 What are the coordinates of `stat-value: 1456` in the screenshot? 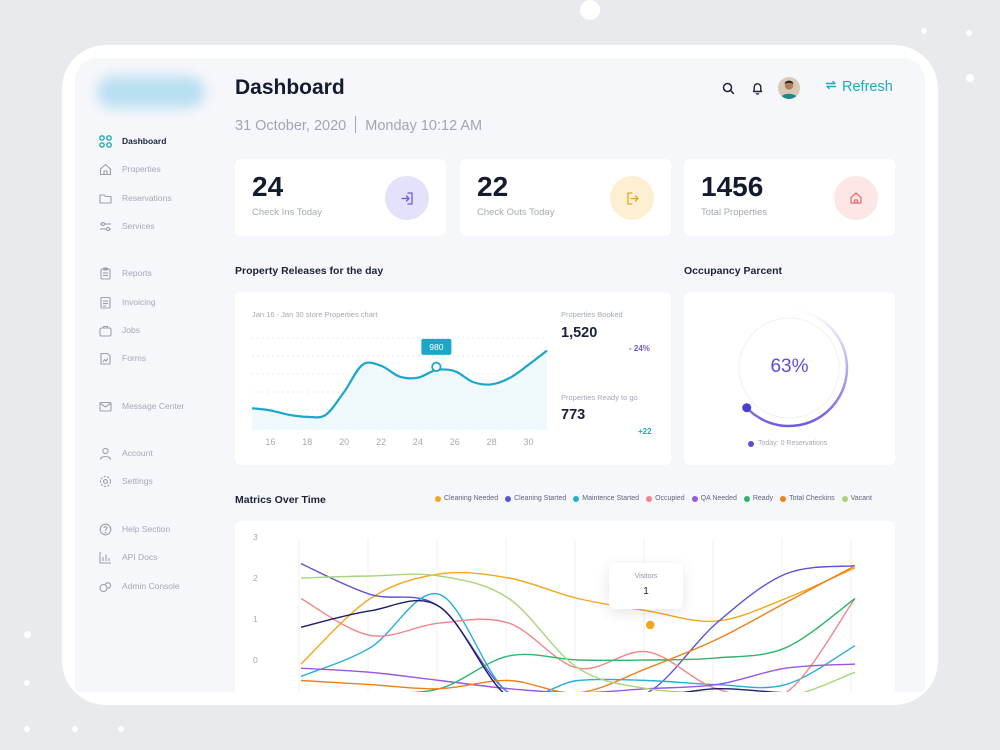 It's located at (732, 186).